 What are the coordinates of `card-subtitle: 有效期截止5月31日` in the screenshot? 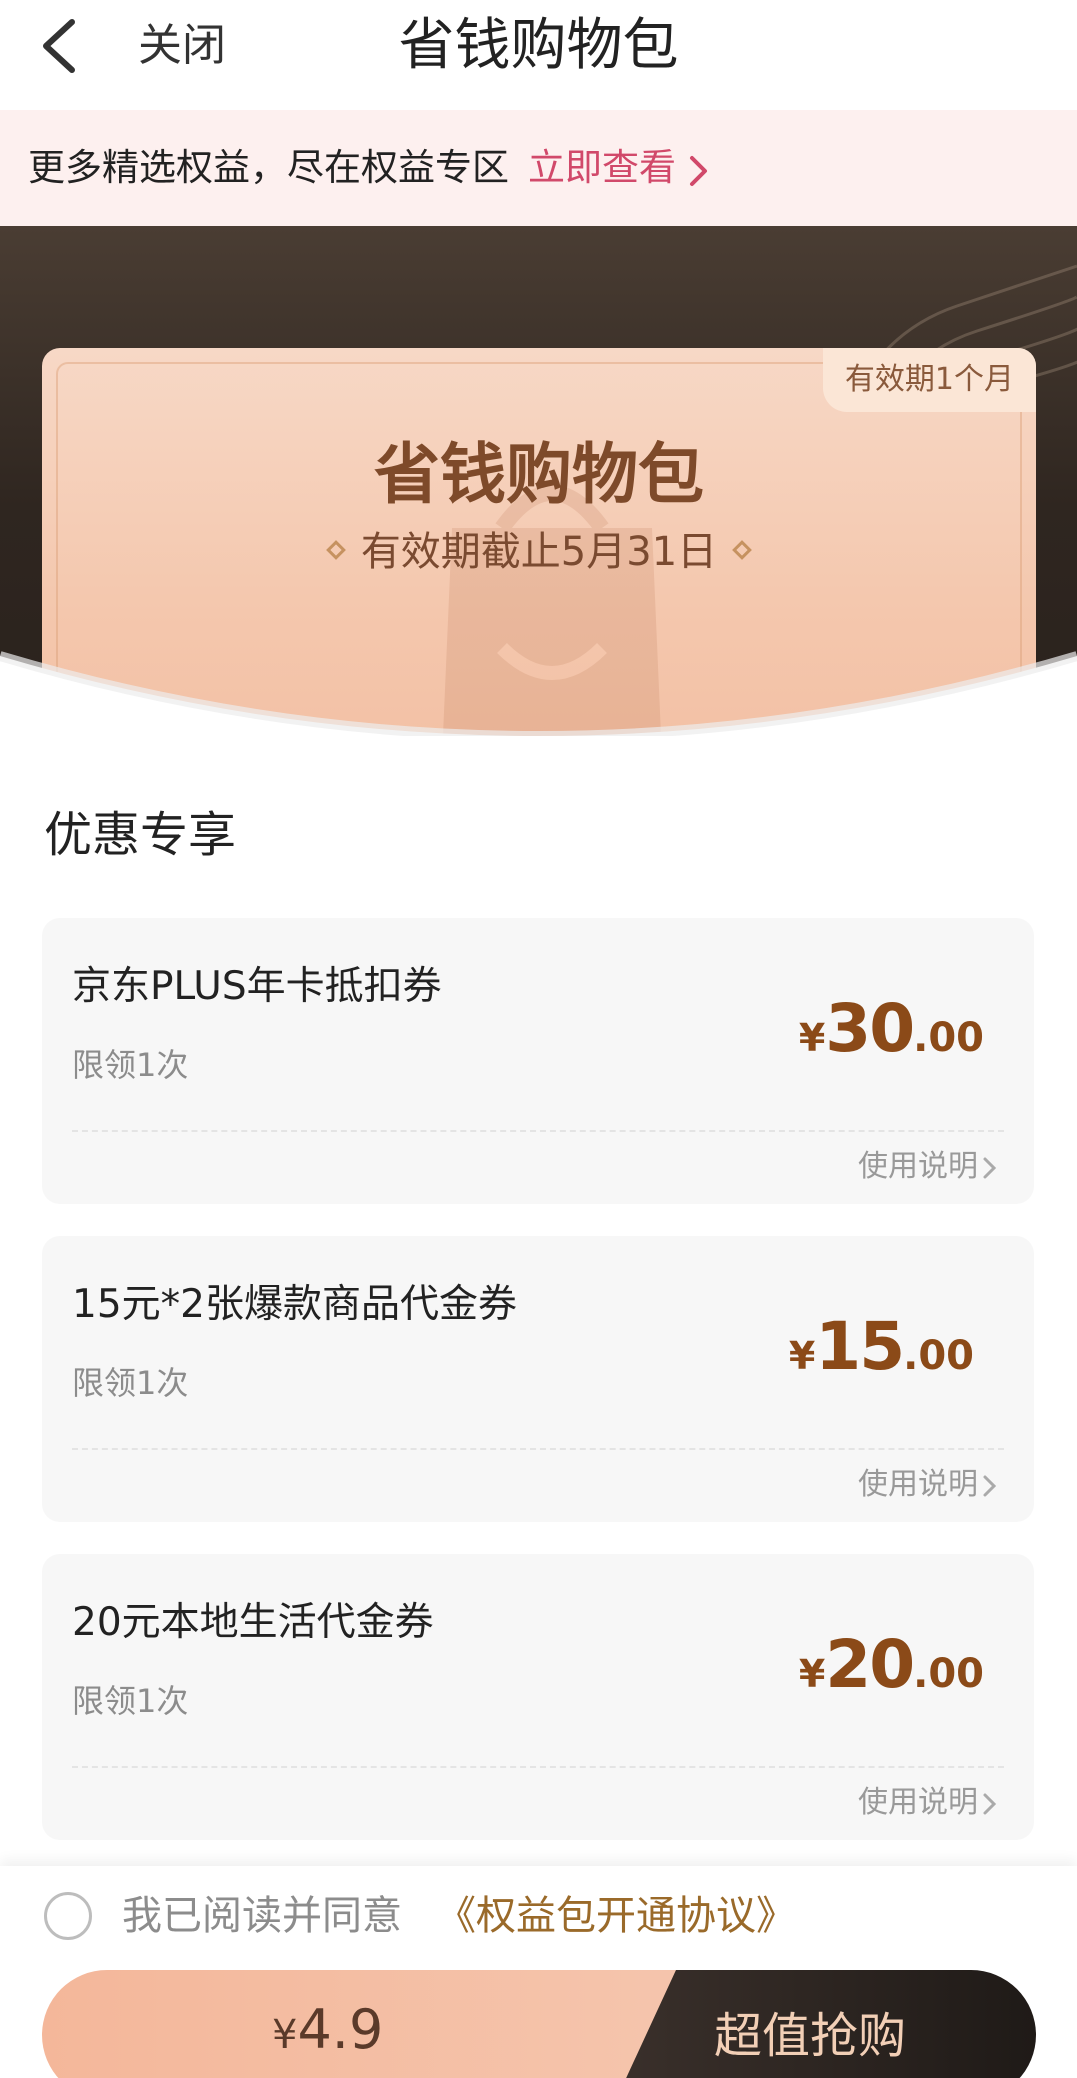 It's located at (539, 552).